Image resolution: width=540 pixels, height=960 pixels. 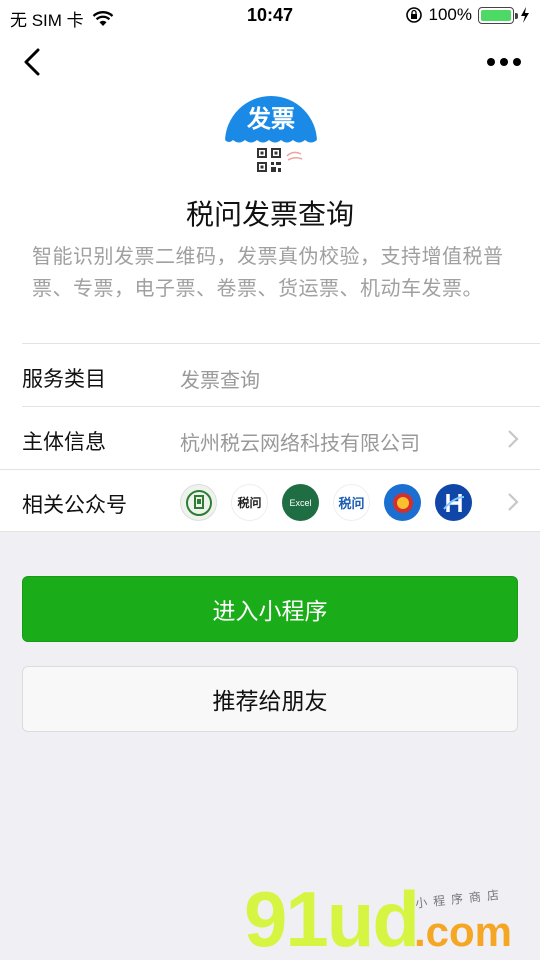 I want to click on tax-guide-icon, so click(x=198, y=502).